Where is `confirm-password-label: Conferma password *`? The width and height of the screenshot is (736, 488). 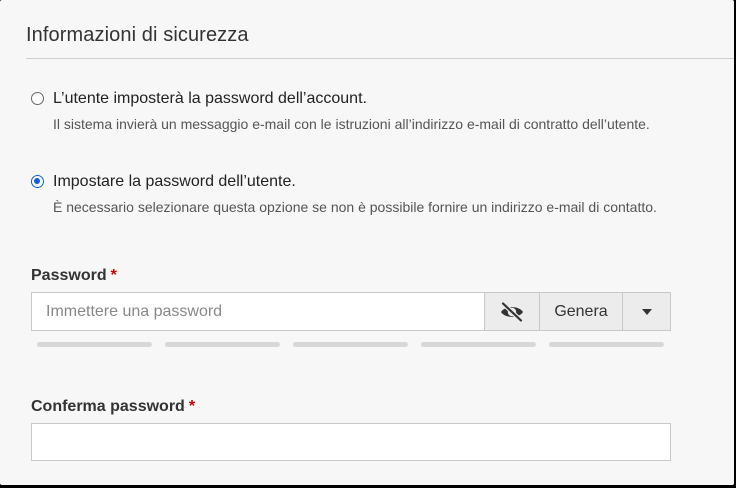
confirm-password-label: Conferma password * is located at coordinates (113, 407).